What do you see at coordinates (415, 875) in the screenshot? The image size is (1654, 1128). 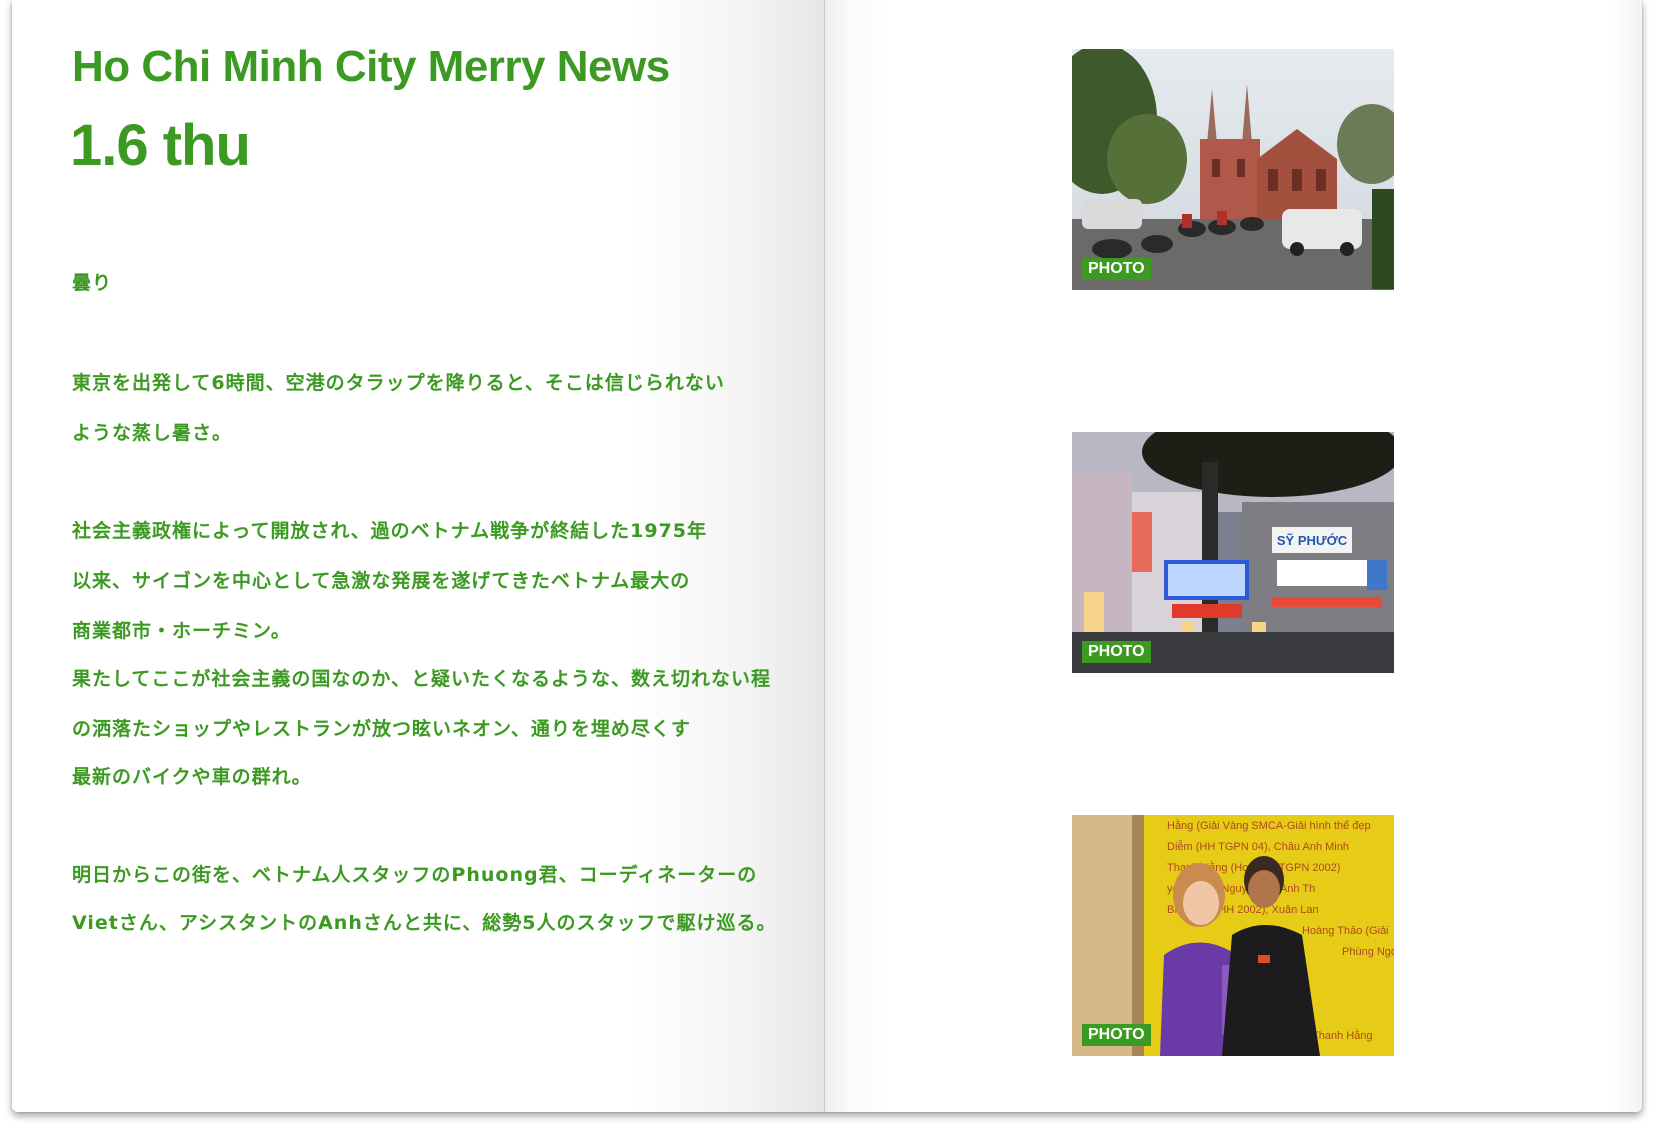 I see `body-line-9: 明日からこの街を、ベトナム人スタッフのPhuong君、コーディネーターの` at bounding box center [415, 875].